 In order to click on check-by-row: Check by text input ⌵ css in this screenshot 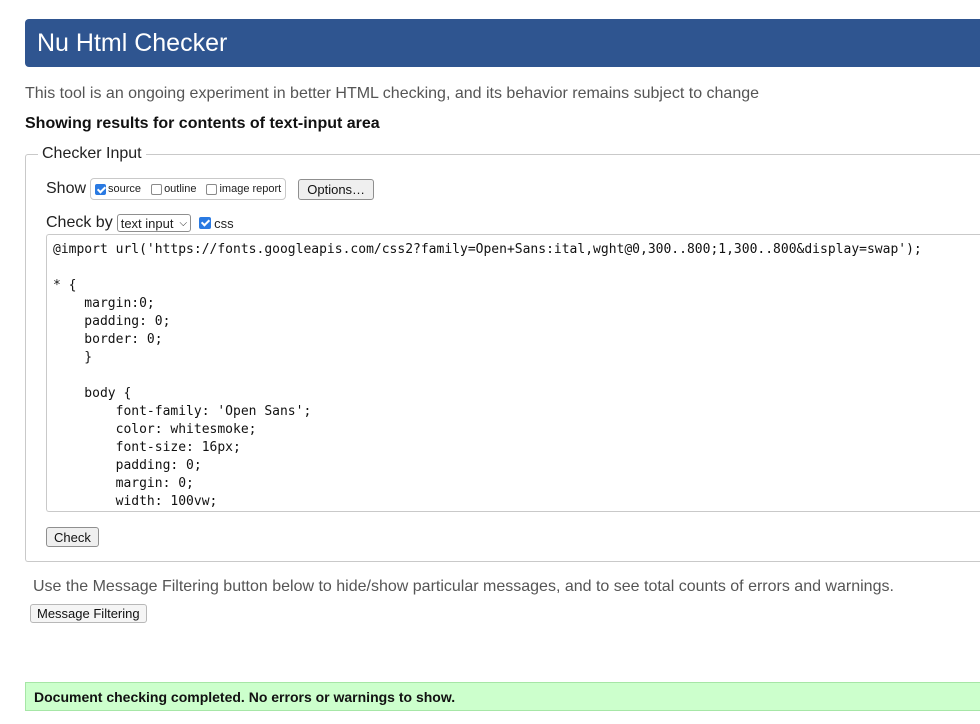, I will do `click(140, 223)`.